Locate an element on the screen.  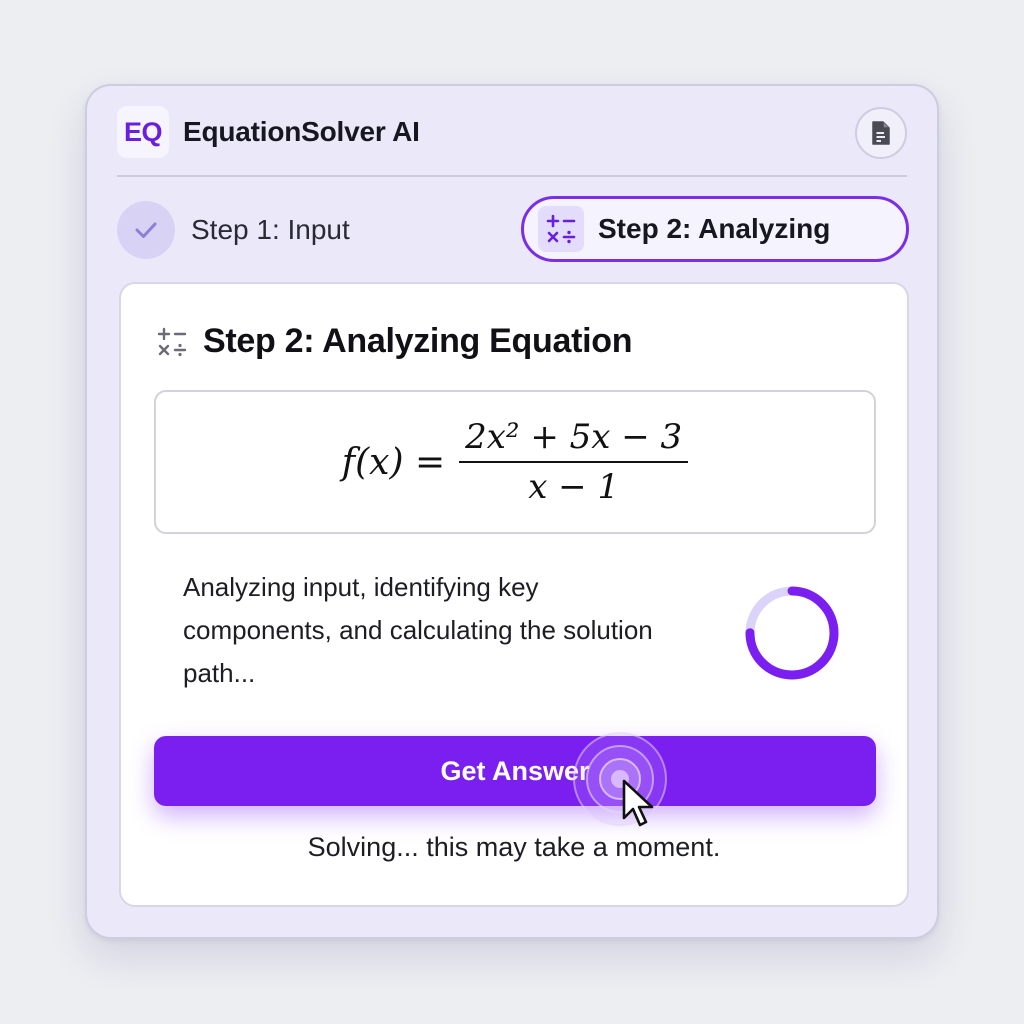
progress-spinner is located at coordinates (792, 633).